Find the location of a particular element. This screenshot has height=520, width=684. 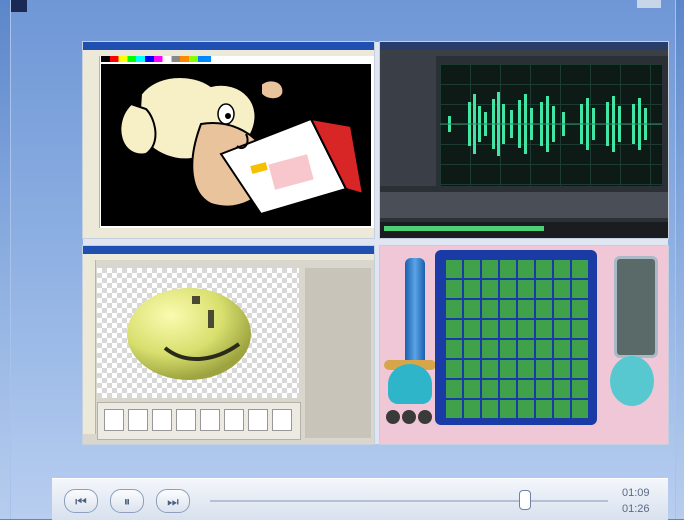

animation-frames is located at coordinates (199, 421).